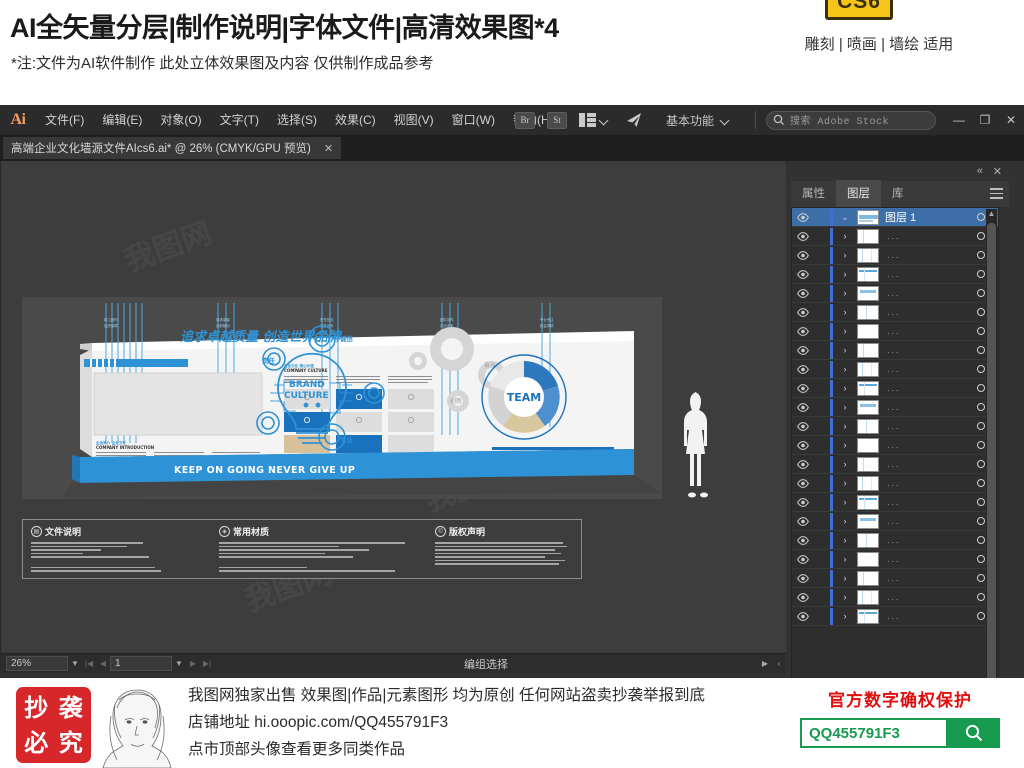 This screenshot has width=1024, height=768. What do you see at coordinates (122, 120) in the screenshot?
I see `menu-edit: 编辑(E)` at bounding box center [122, 120].